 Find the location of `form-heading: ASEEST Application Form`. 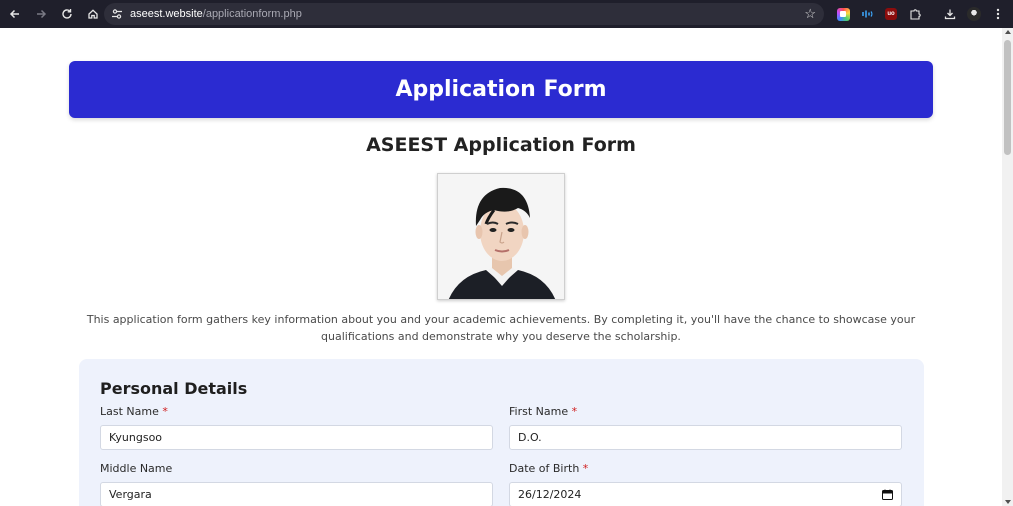

form-heading: ASEEST Application Form is located at coordinates (501, 145).